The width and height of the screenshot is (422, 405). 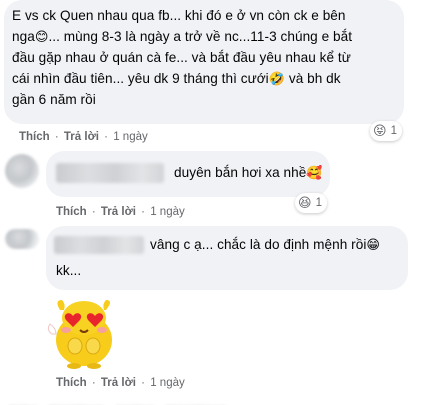 I want to click on tongue-emoji: 😝, so click(x=380, y=131).